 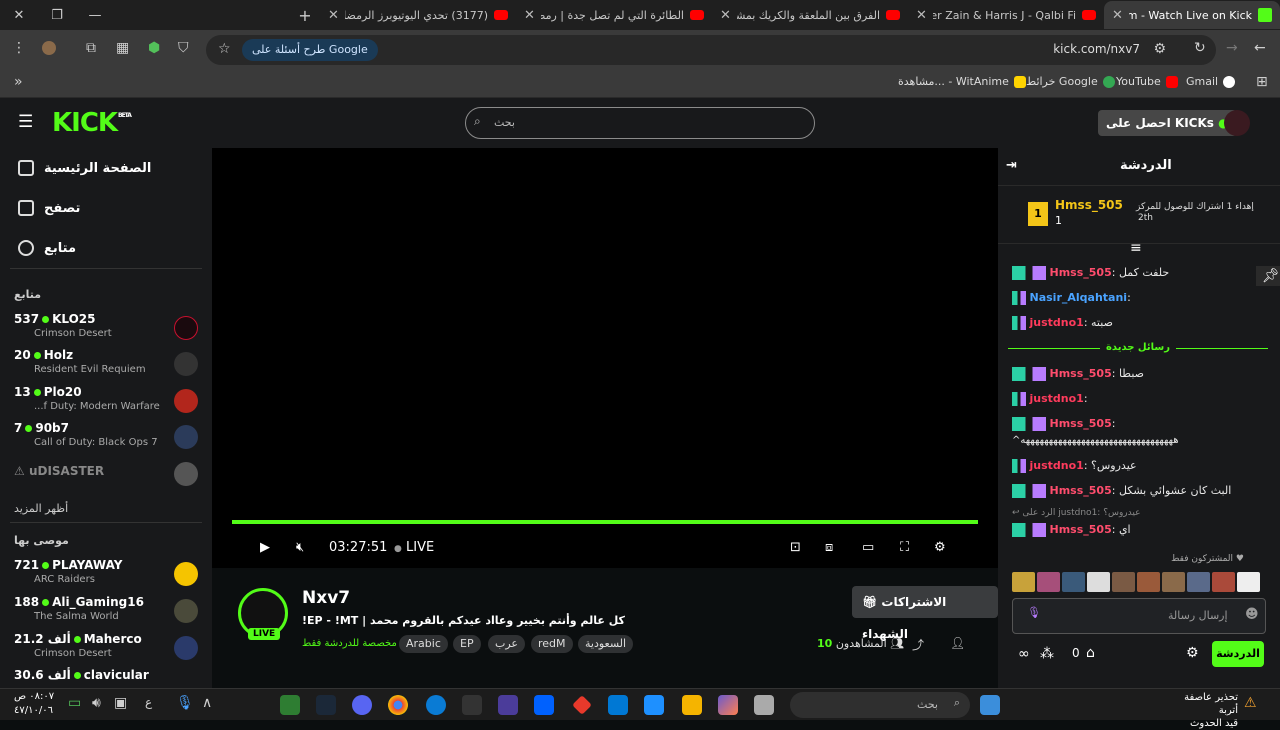 I want to click on stream-category: مخصصة للدردشة فقط, so click(x=349, y=643).